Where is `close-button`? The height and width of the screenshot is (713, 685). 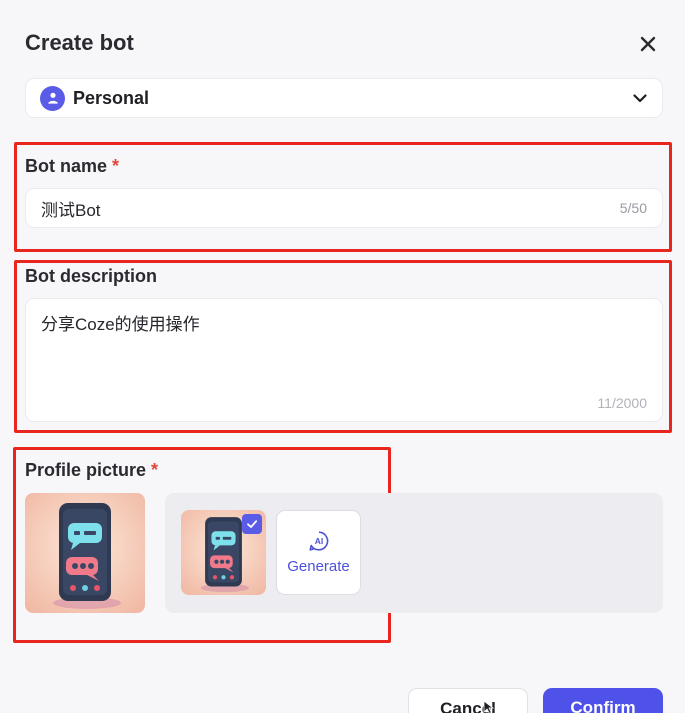 close-button is located at coordinates (648, 44).